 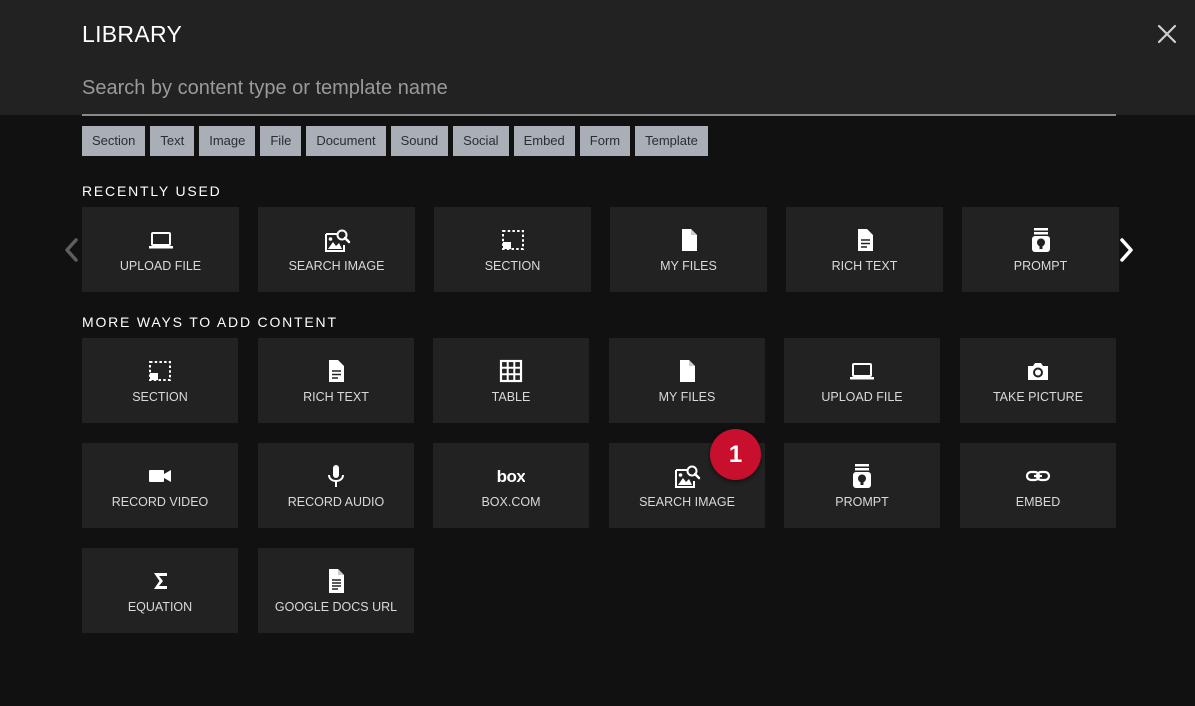 I want to click on search-field, so click(x=599, y=93).